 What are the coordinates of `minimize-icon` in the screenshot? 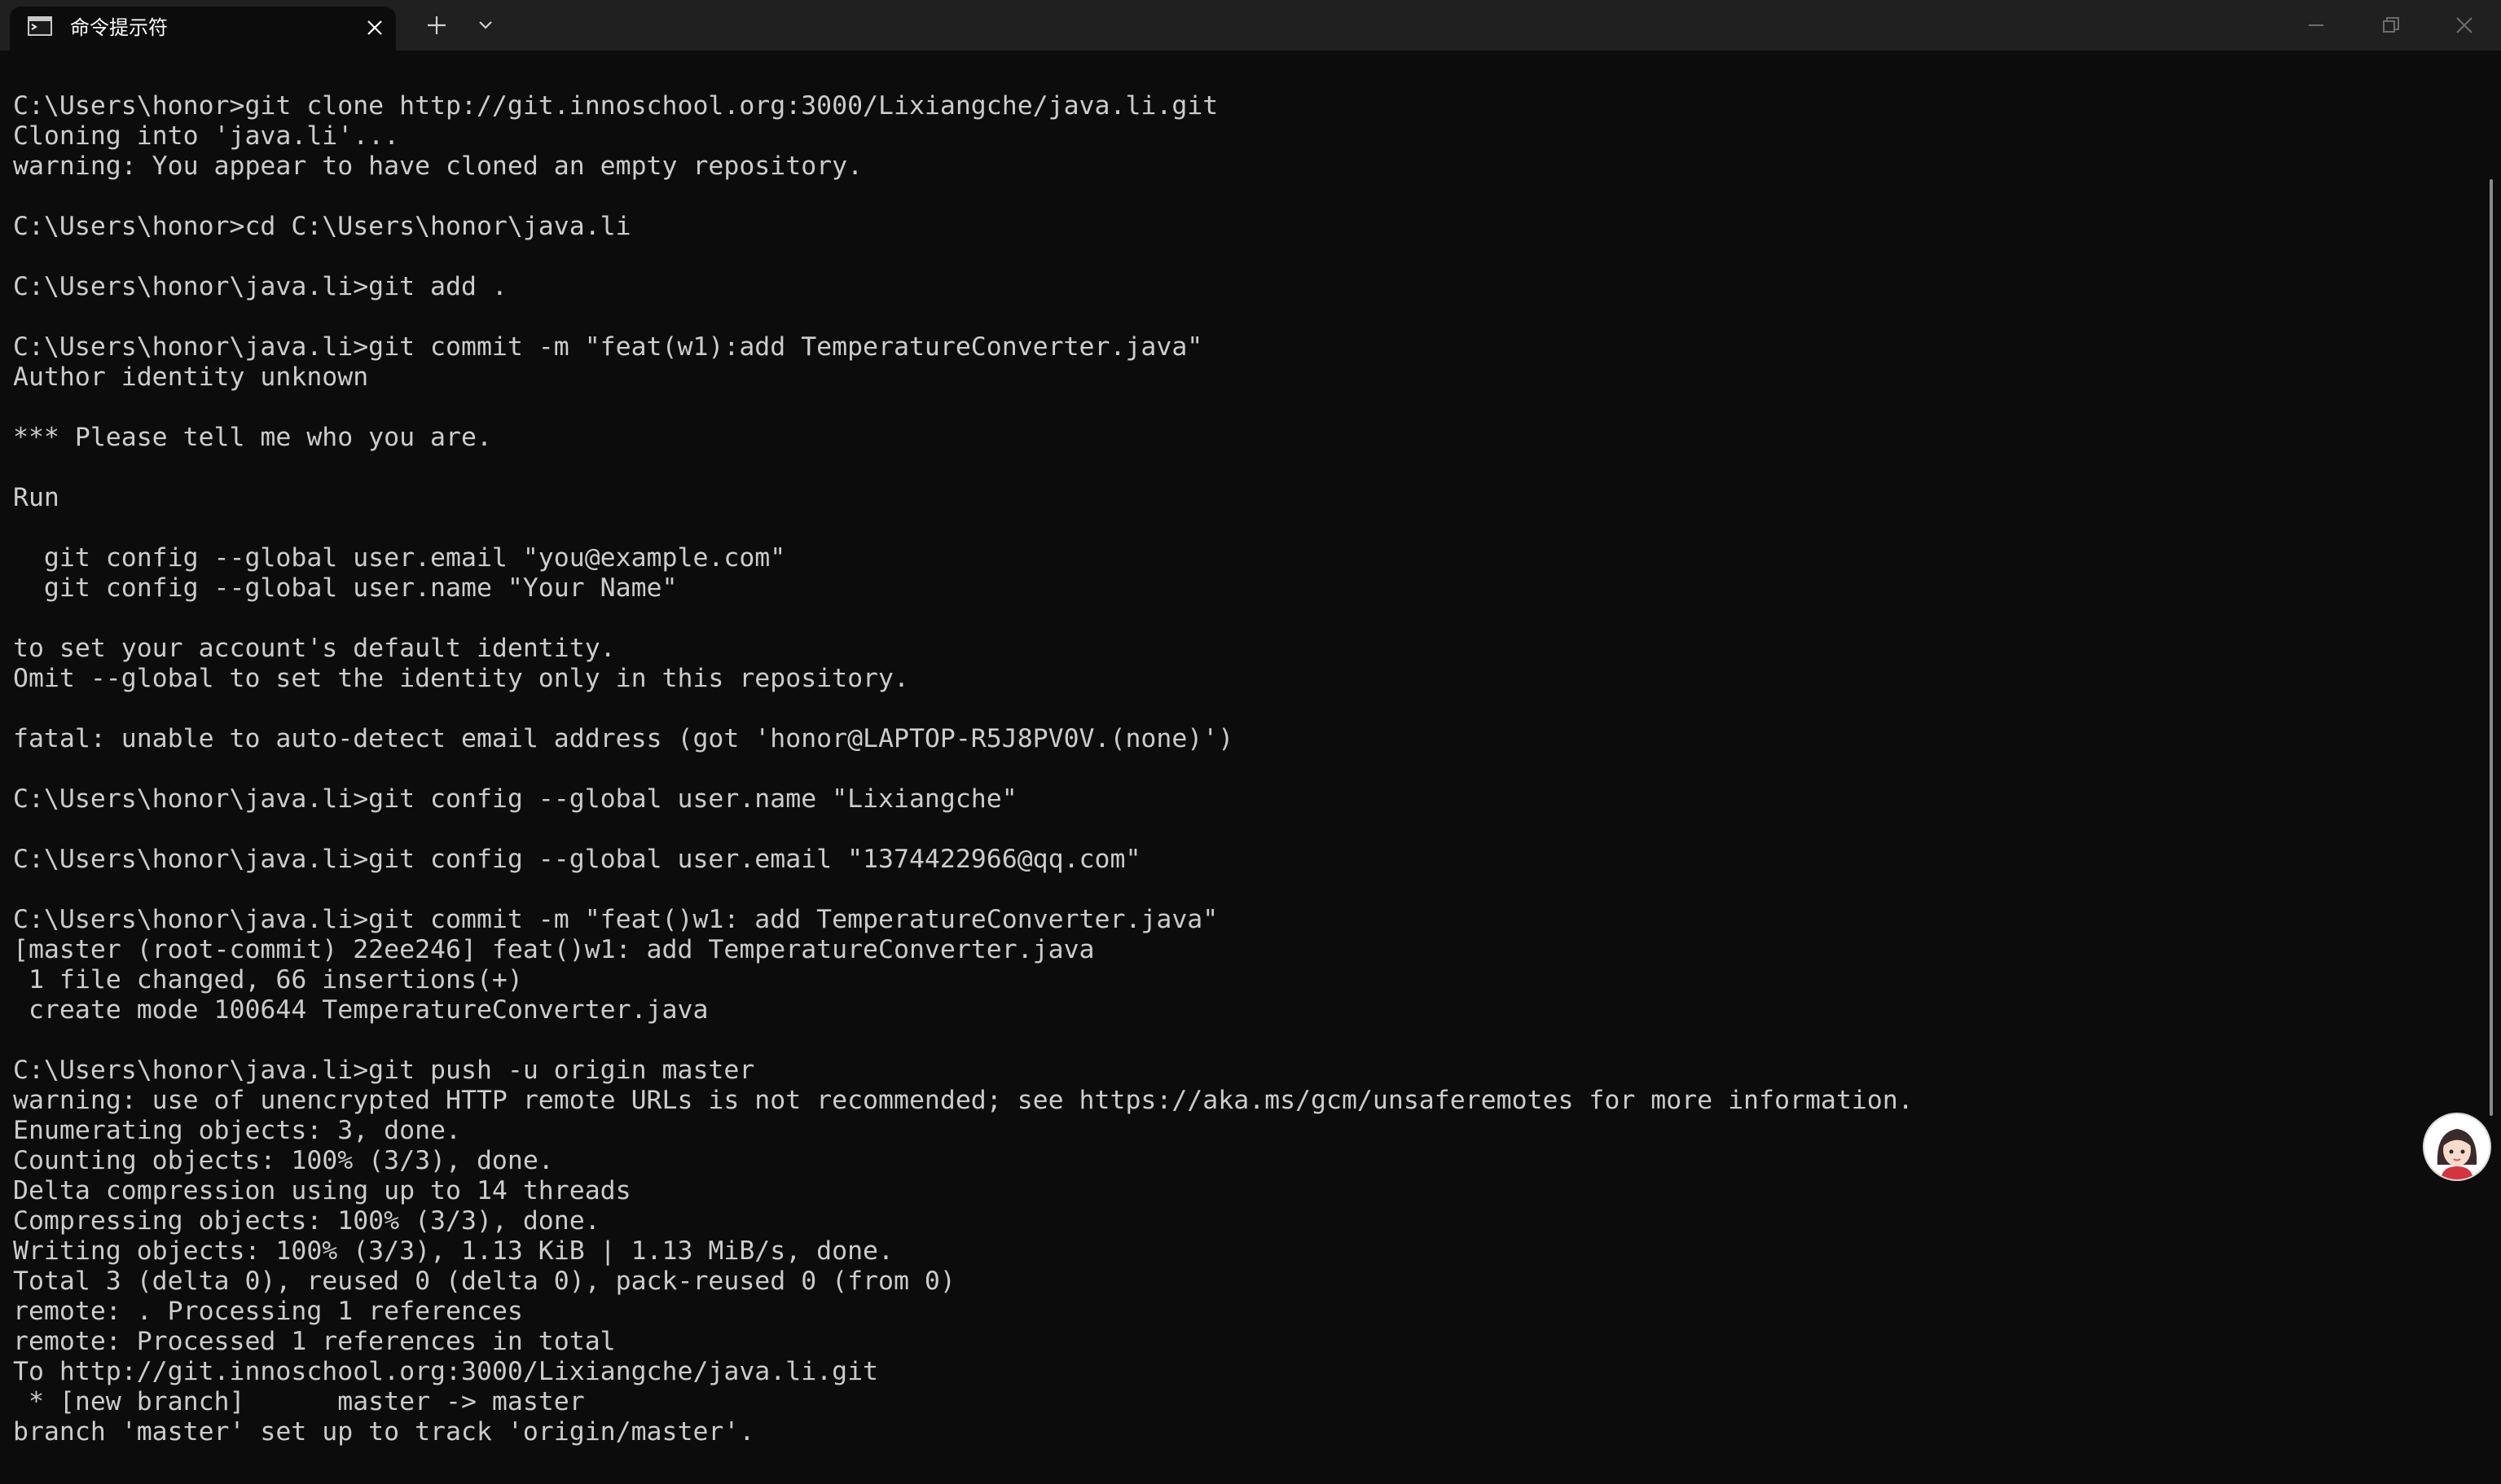 It's located at (2315, 25).